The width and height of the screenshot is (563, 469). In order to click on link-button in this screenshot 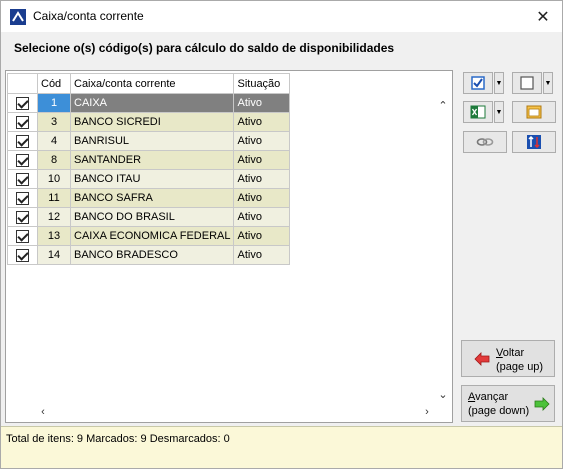, I will do `click(485, 142)`.